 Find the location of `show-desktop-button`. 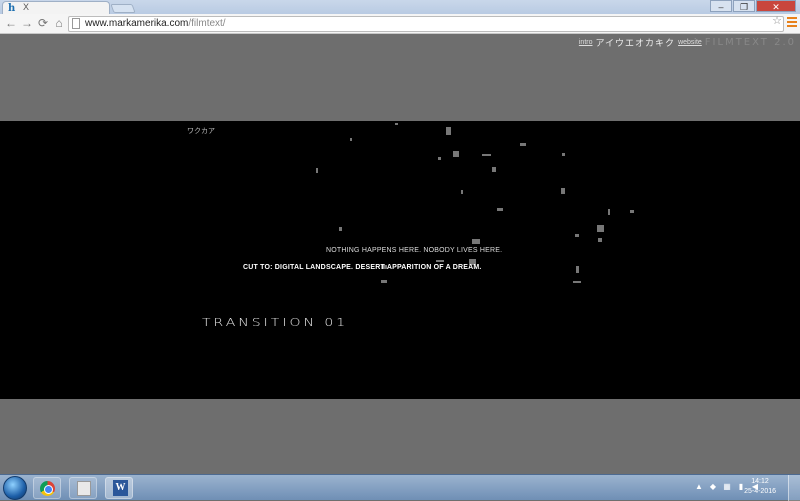

show-desktop-button is located at coordinates (794, 488).